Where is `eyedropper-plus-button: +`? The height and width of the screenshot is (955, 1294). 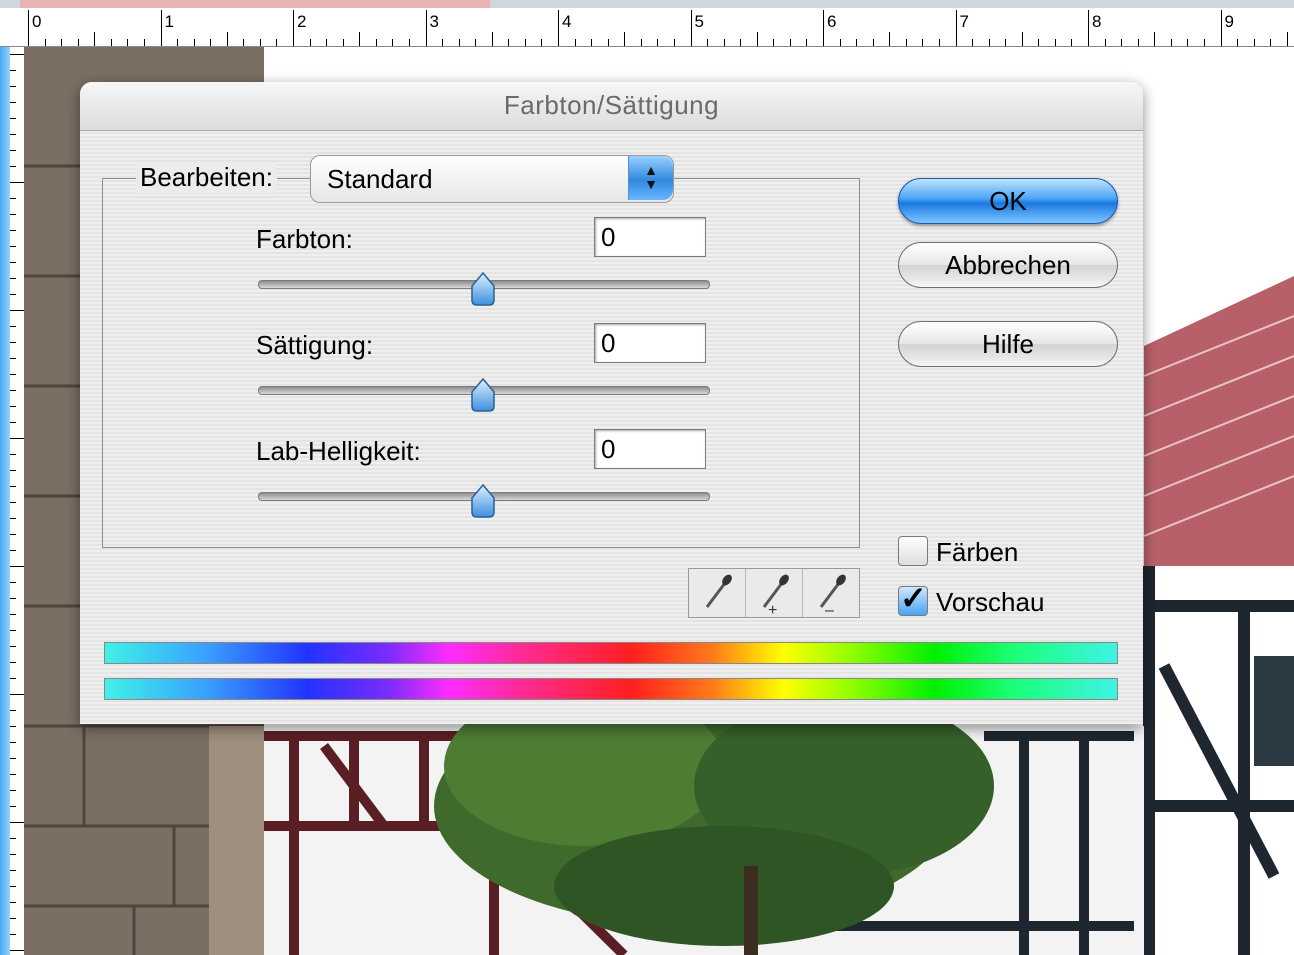
eyedropper-plus-button: + is located at coordinates (774, 594).